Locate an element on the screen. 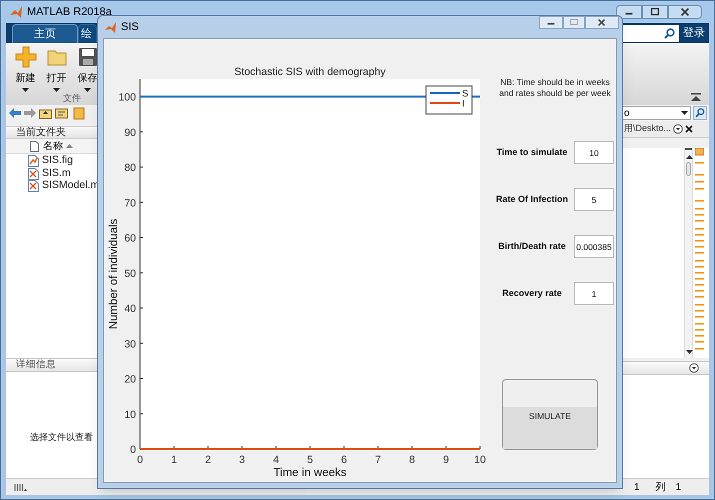 The width and height of the screenshot is (715, 500). legend-label: I is located at coordinates (463, 104).